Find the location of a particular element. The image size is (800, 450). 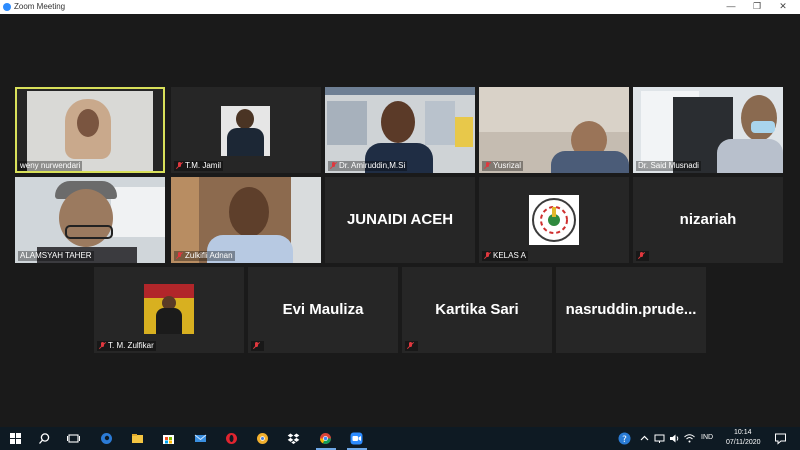

chrome-browser-icon is located at coordinates (325, 438).